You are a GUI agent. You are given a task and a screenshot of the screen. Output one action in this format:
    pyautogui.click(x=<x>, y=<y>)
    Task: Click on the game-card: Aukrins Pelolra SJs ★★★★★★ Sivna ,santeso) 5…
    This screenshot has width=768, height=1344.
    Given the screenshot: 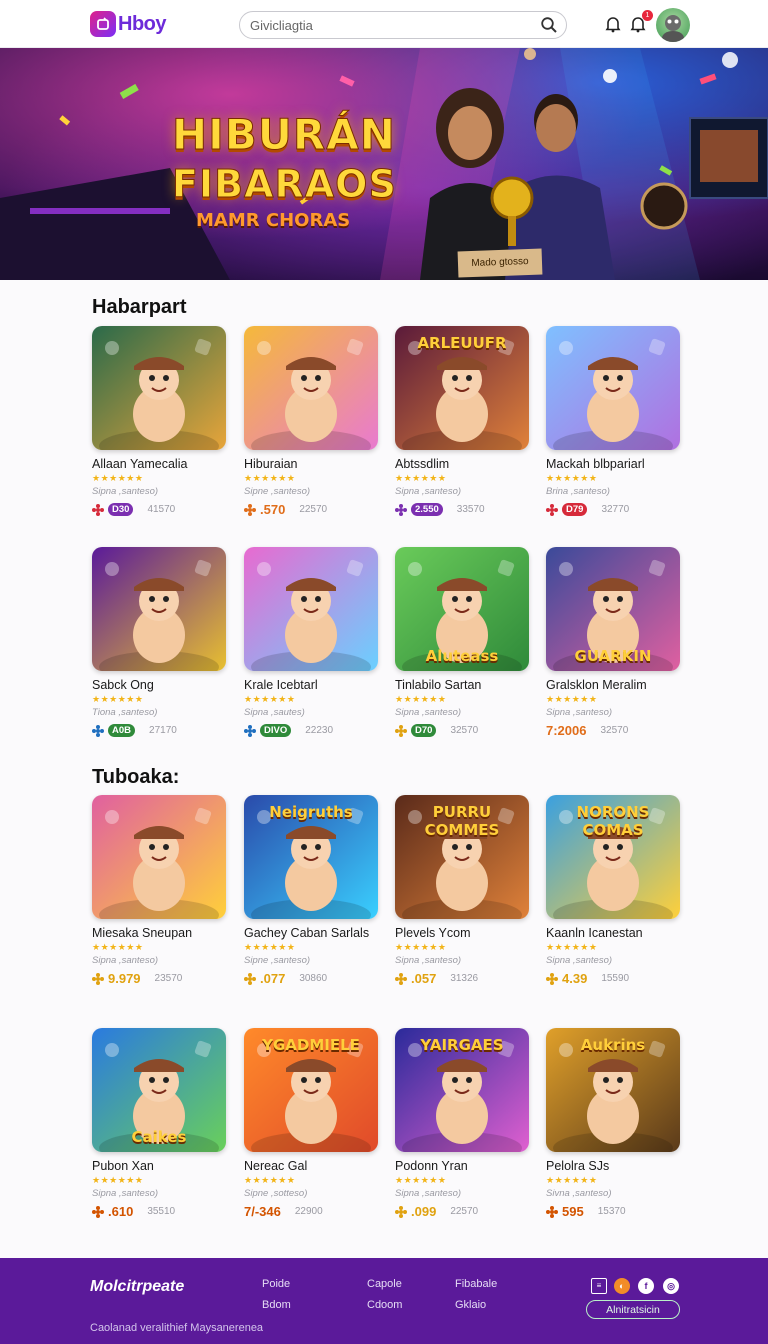 What is the action you would take?
    pyautogui.click(x=614, y=1123)
    